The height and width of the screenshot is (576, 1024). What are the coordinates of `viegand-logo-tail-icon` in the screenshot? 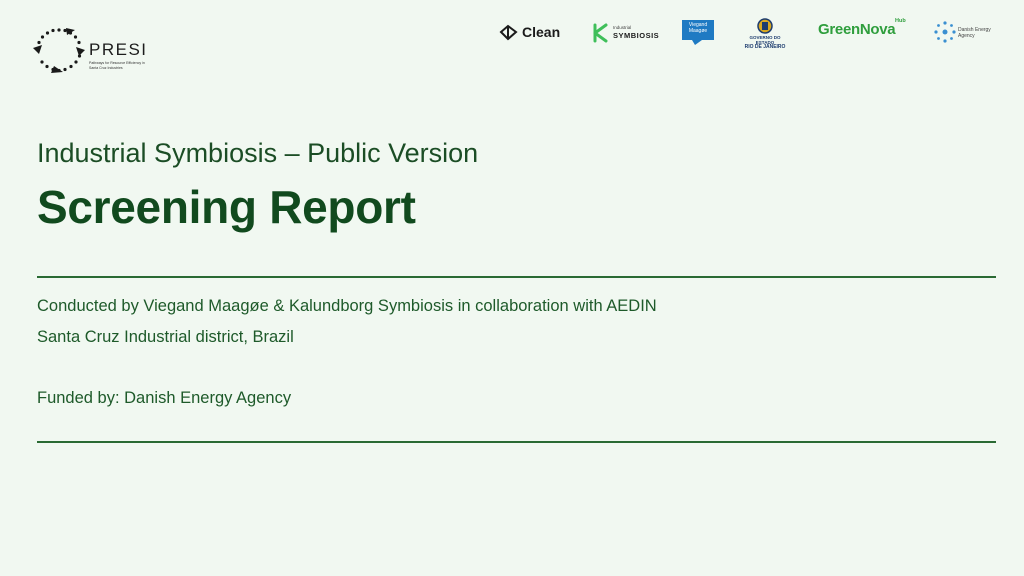 It's located at (697, 42).